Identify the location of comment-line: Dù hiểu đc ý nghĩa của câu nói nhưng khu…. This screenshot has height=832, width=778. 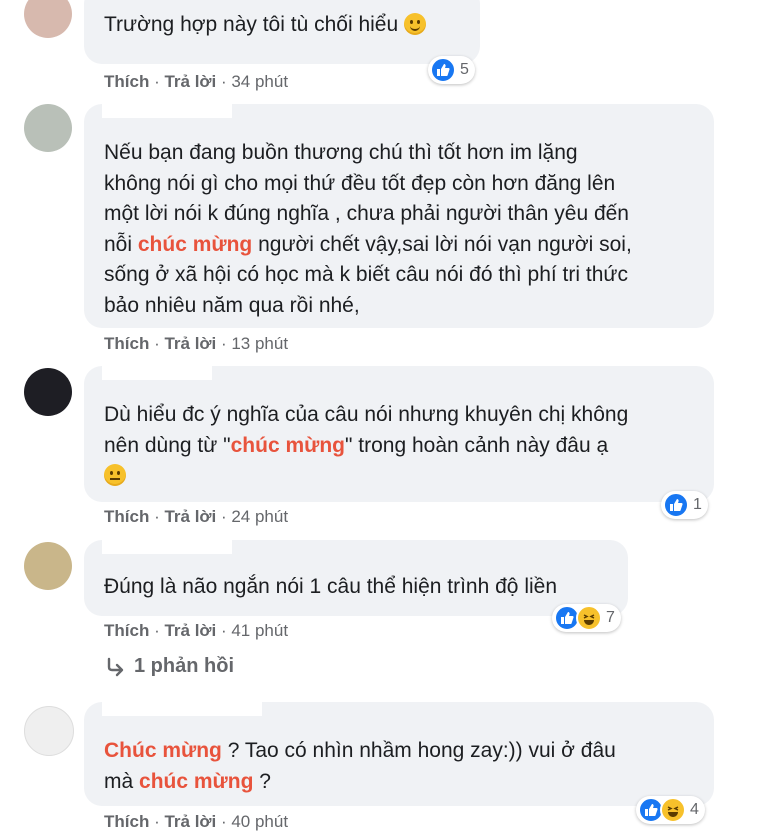
(366, 414).